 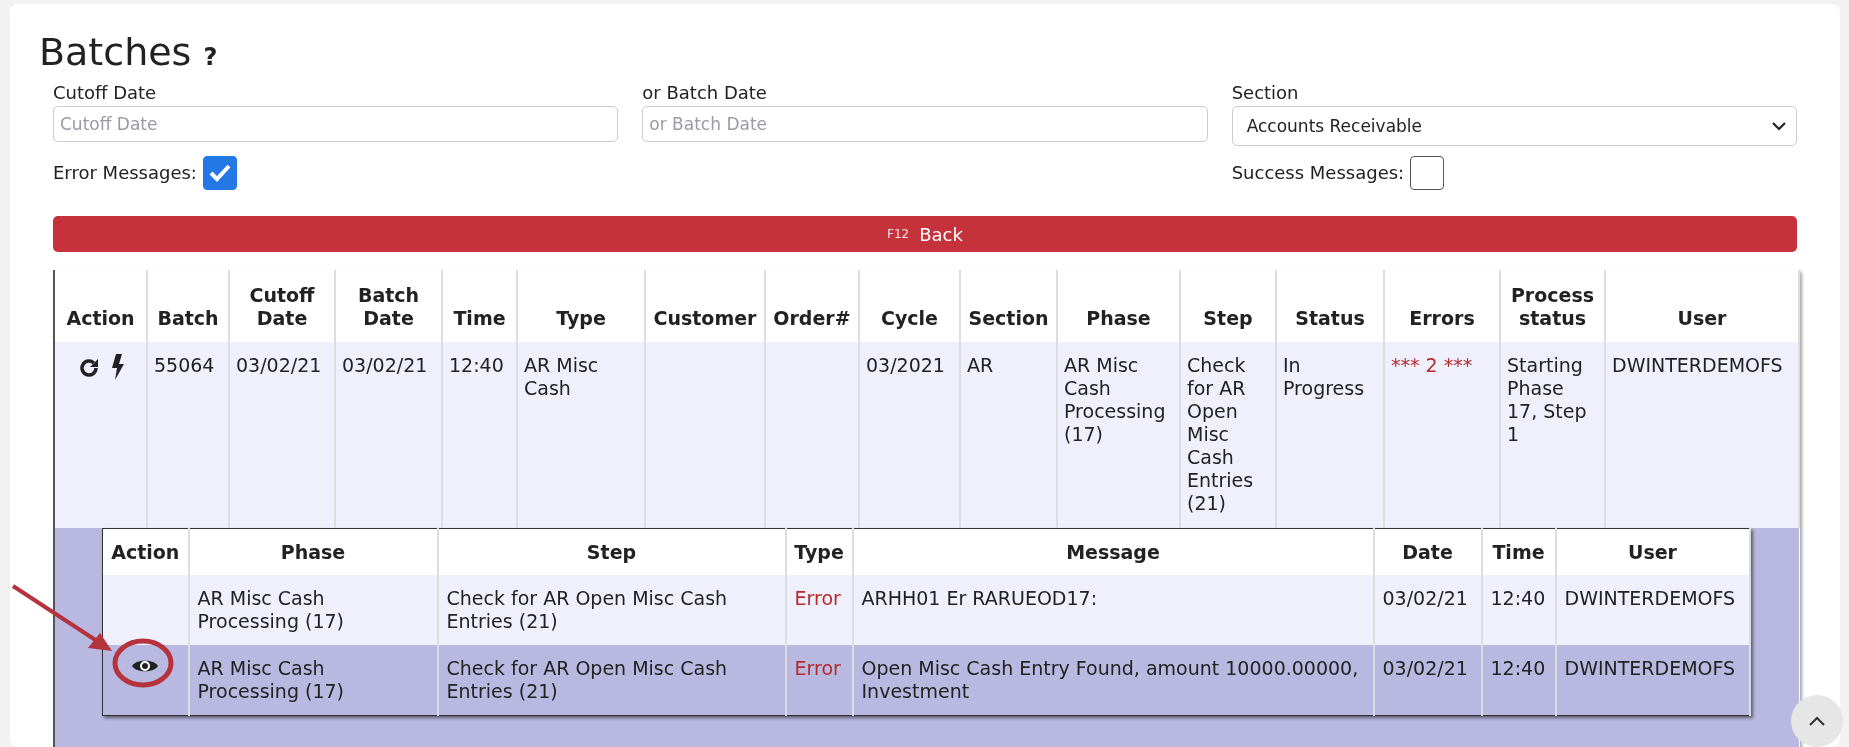 What do you see at coordinates (336, 124) in the screenshot?
I see `cutoff-date-field: Cutoff Date` at bounding box center [336, 124].